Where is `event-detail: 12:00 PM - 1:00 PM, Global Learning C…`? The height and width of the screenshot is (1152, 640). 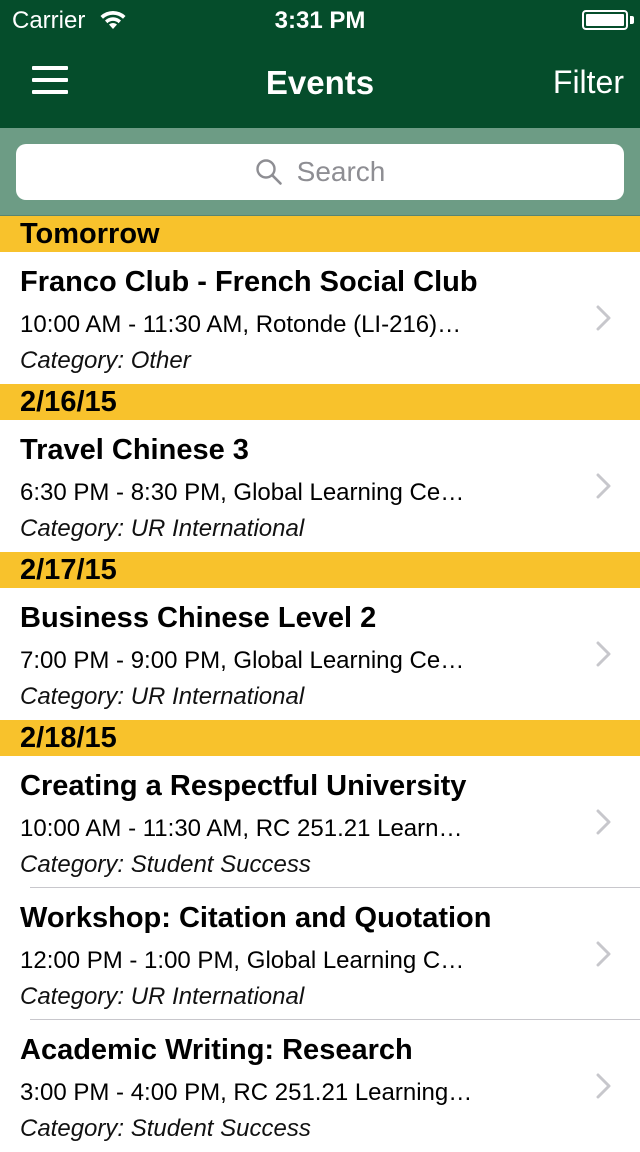
event-detail: 12:00 PM - 1:00 PM, Global Learning C… is located at coordinates (242, 960).